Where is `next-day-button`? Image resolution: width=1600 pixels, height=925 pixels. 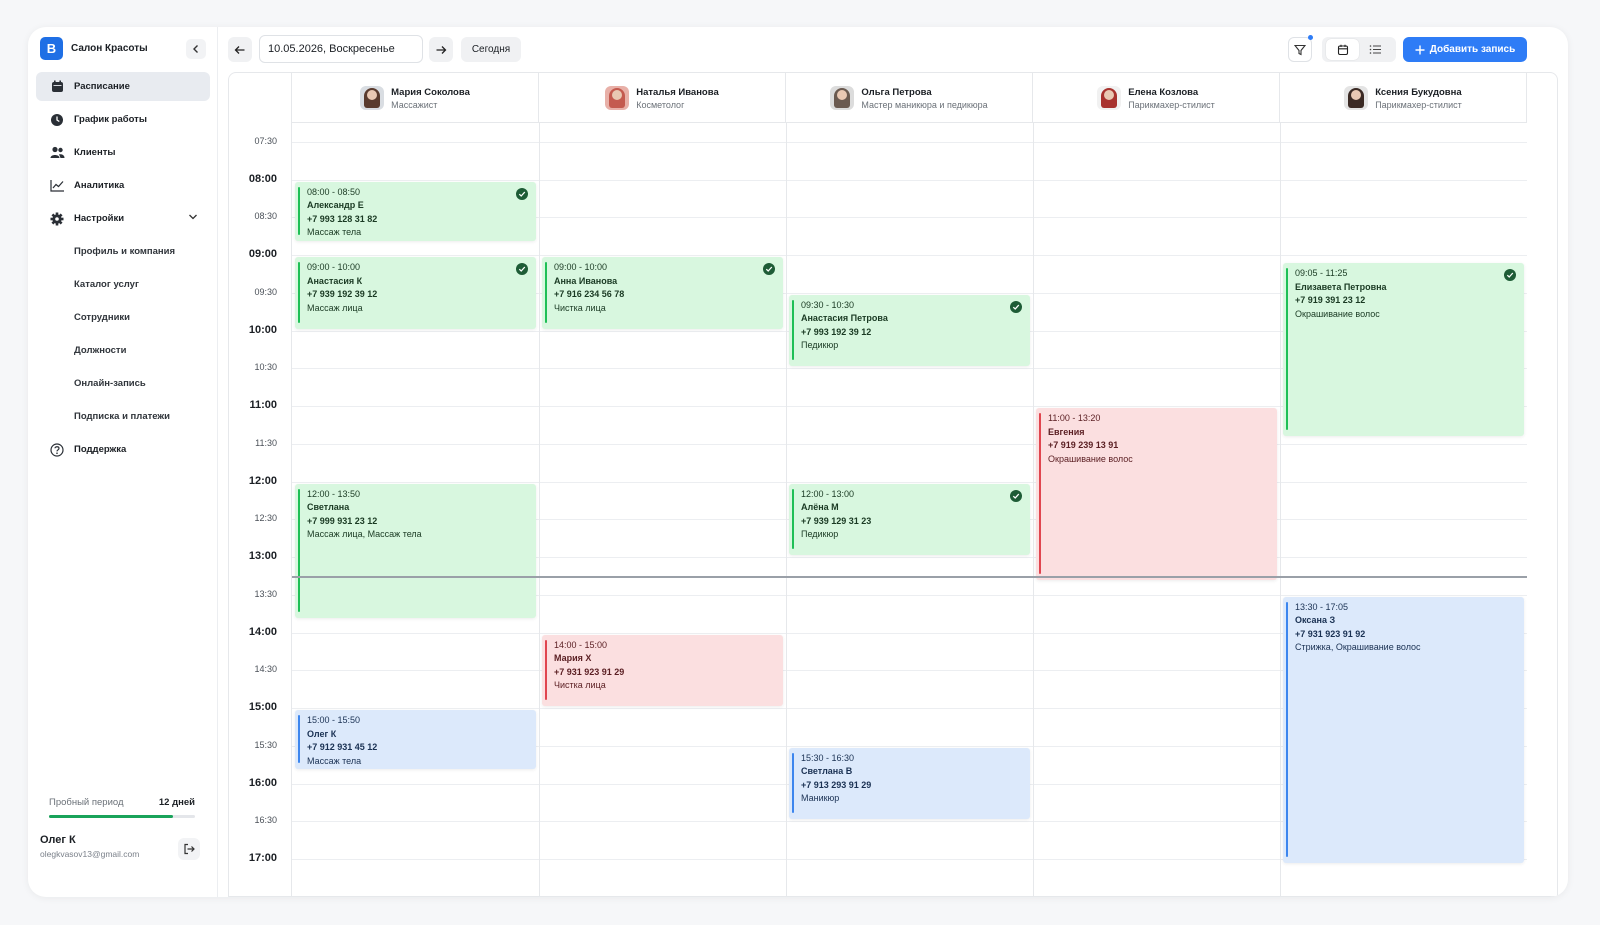
next-day-button is located at coordinates (441, 49).